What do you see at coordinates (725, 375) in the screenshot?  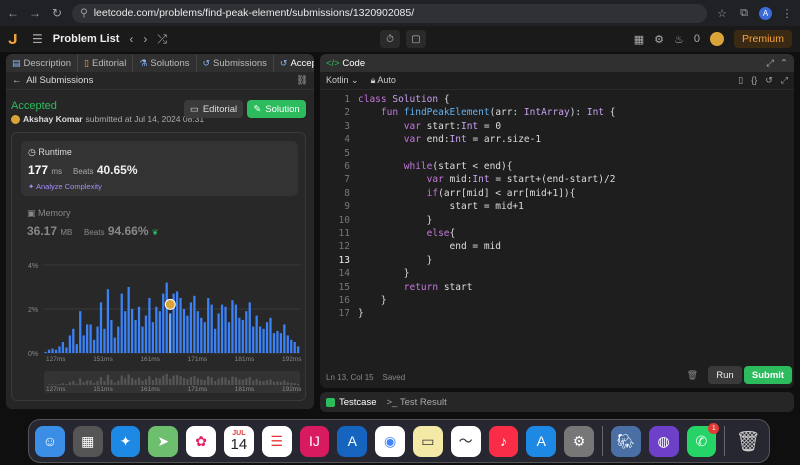 I see `run-button: Run` at bounding box center [725, 375].